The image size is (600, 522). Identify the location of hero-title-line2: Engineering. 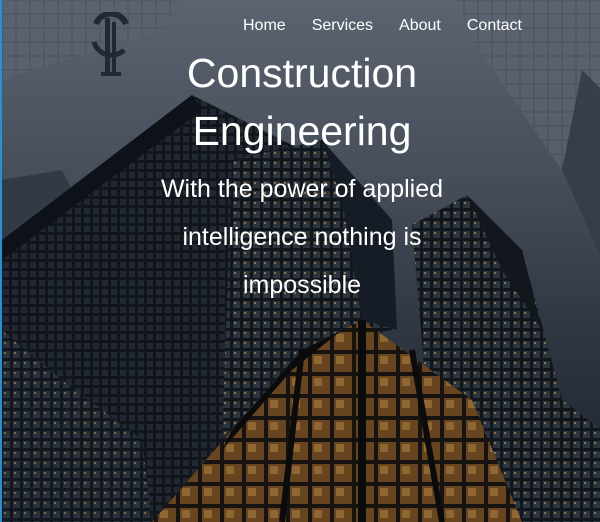
(302, 131).